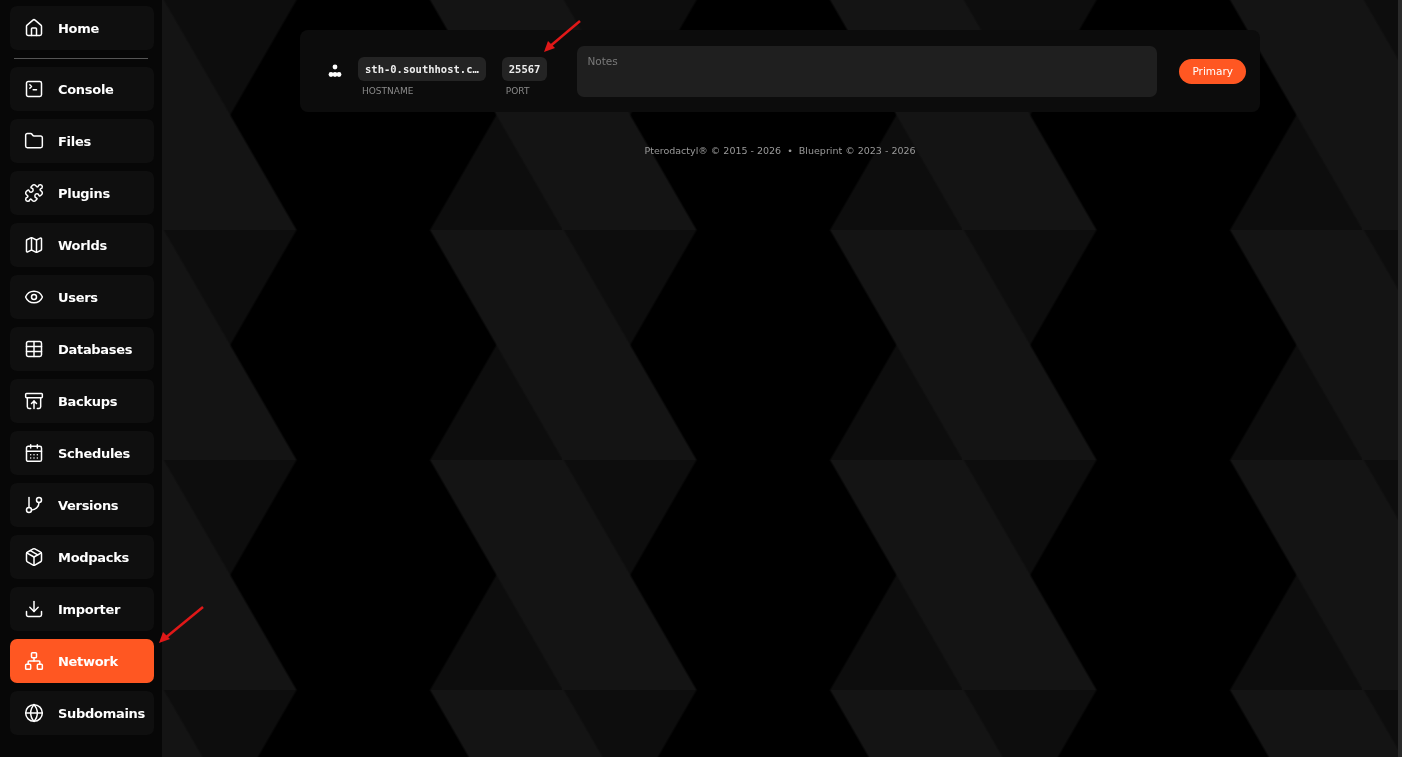  Describe the element at coordinates (82, 401) in the screenshot. I see `sidebar-item: Backups` at that location.